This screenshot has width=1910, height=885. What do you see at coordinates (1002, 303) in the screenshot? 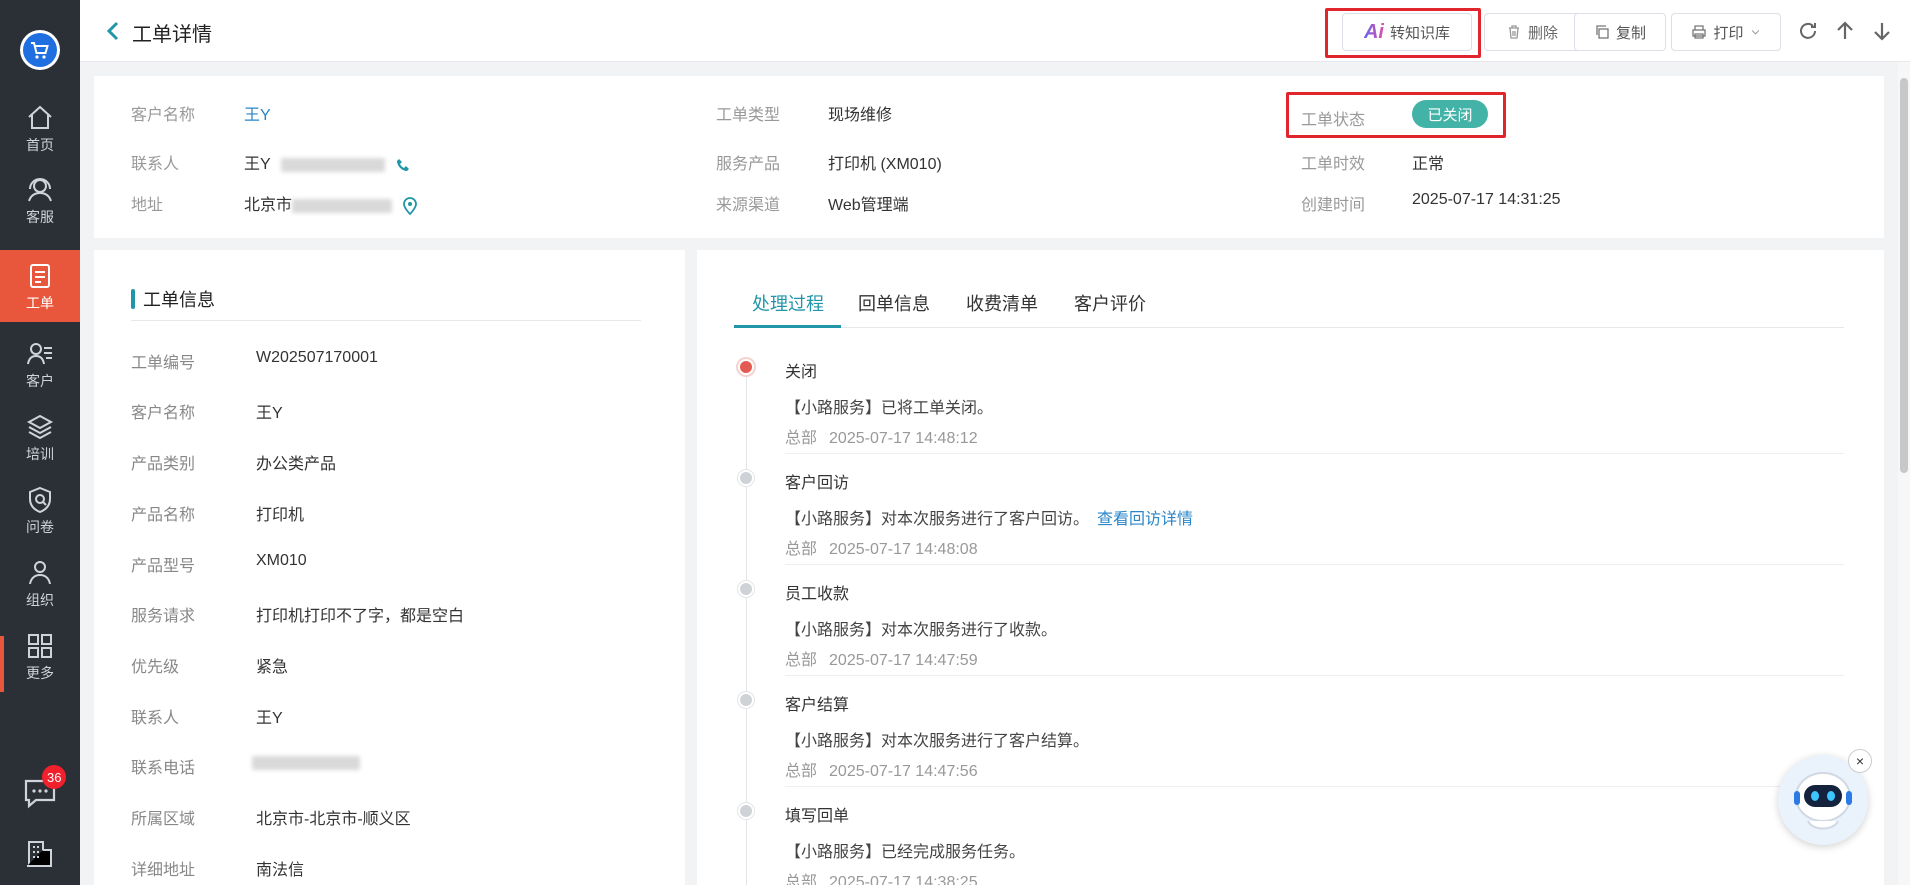
I see `tab-charges: 收费清单` at bounding box center [1002, 303].